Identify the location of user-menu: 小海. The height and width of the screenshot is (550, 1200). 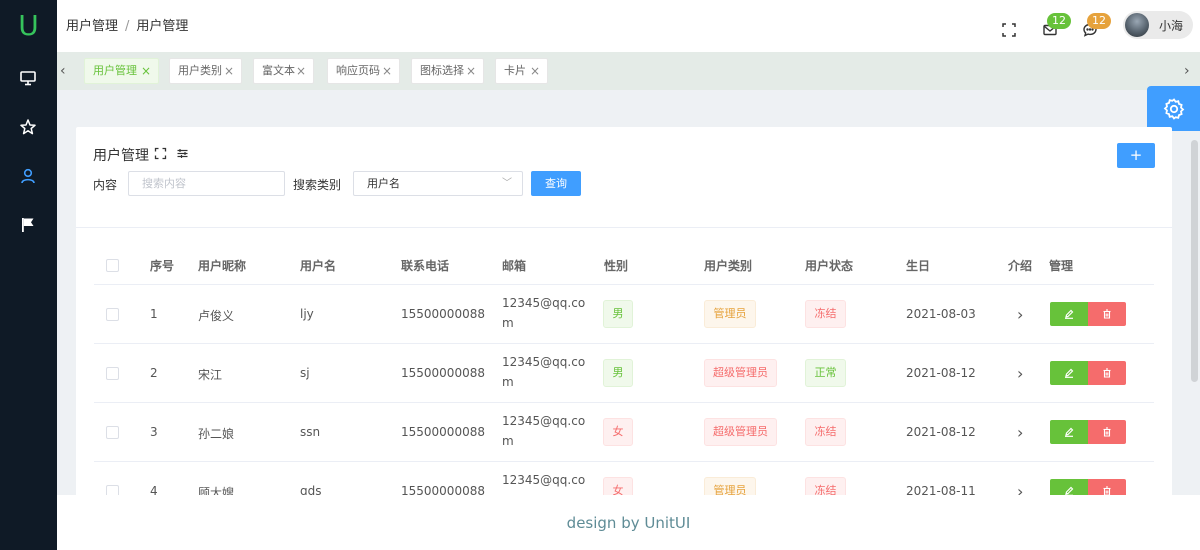
(1158, 25).